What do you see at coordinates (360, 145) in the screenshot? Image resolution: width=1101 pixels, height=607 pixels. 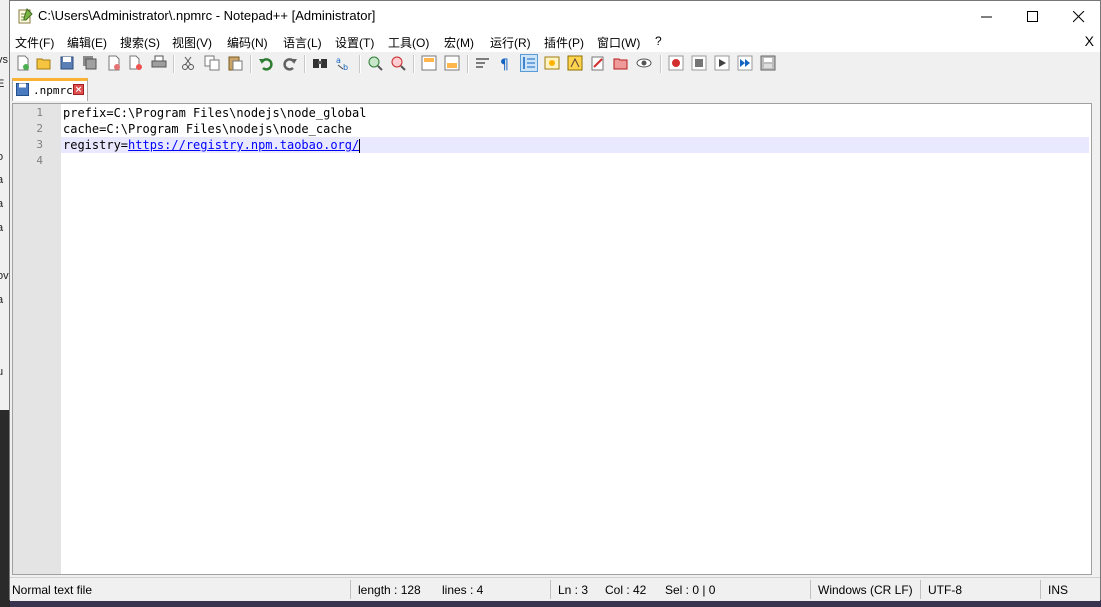 I see `text-cursor` at bounding box center [360, 145].